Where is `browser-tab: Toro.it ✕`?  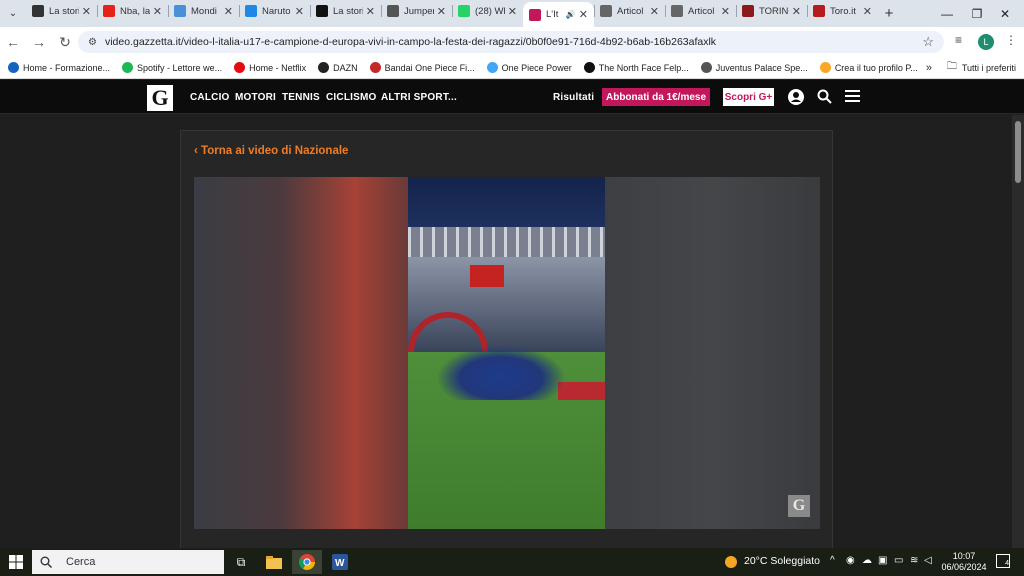
browser-tab: Toro.it ✕ is located at coordinates (842, 11).